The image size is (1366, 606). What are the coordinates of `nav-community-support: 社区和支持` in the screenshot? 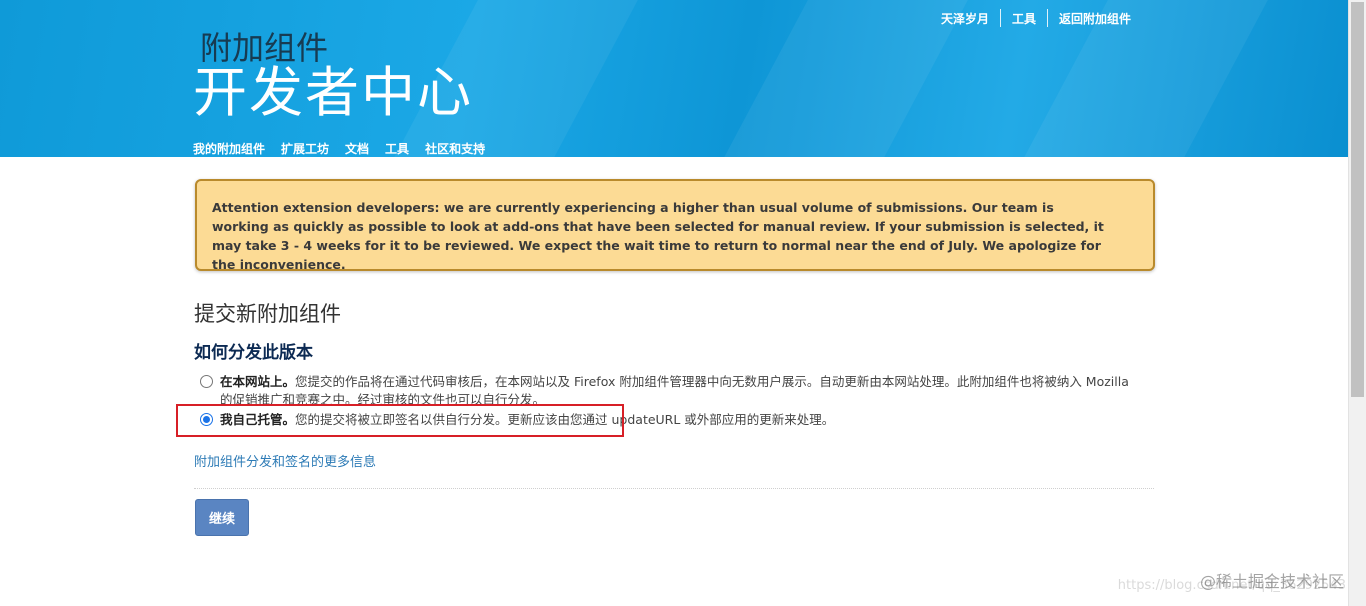 It's located at (455, 148).